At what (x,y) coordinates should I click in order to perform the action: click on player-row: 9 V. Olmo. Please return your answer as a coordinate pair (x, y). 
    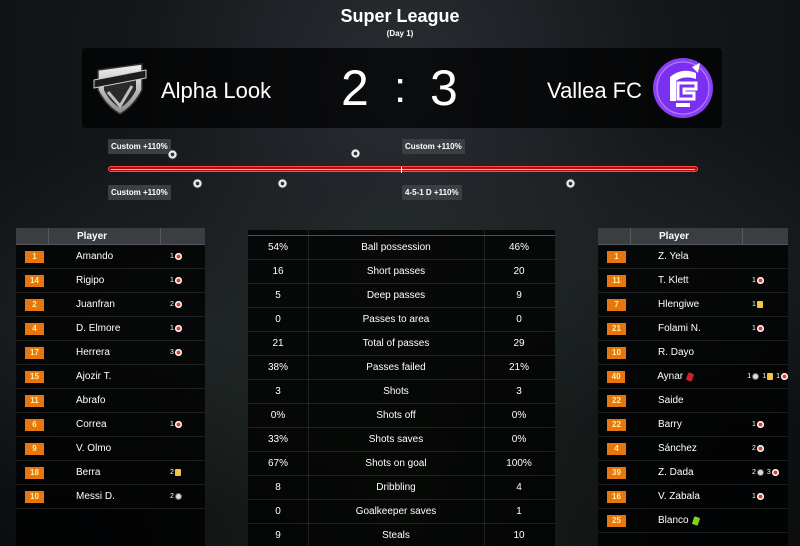
    Looking at the image, I should click on (110, 449).